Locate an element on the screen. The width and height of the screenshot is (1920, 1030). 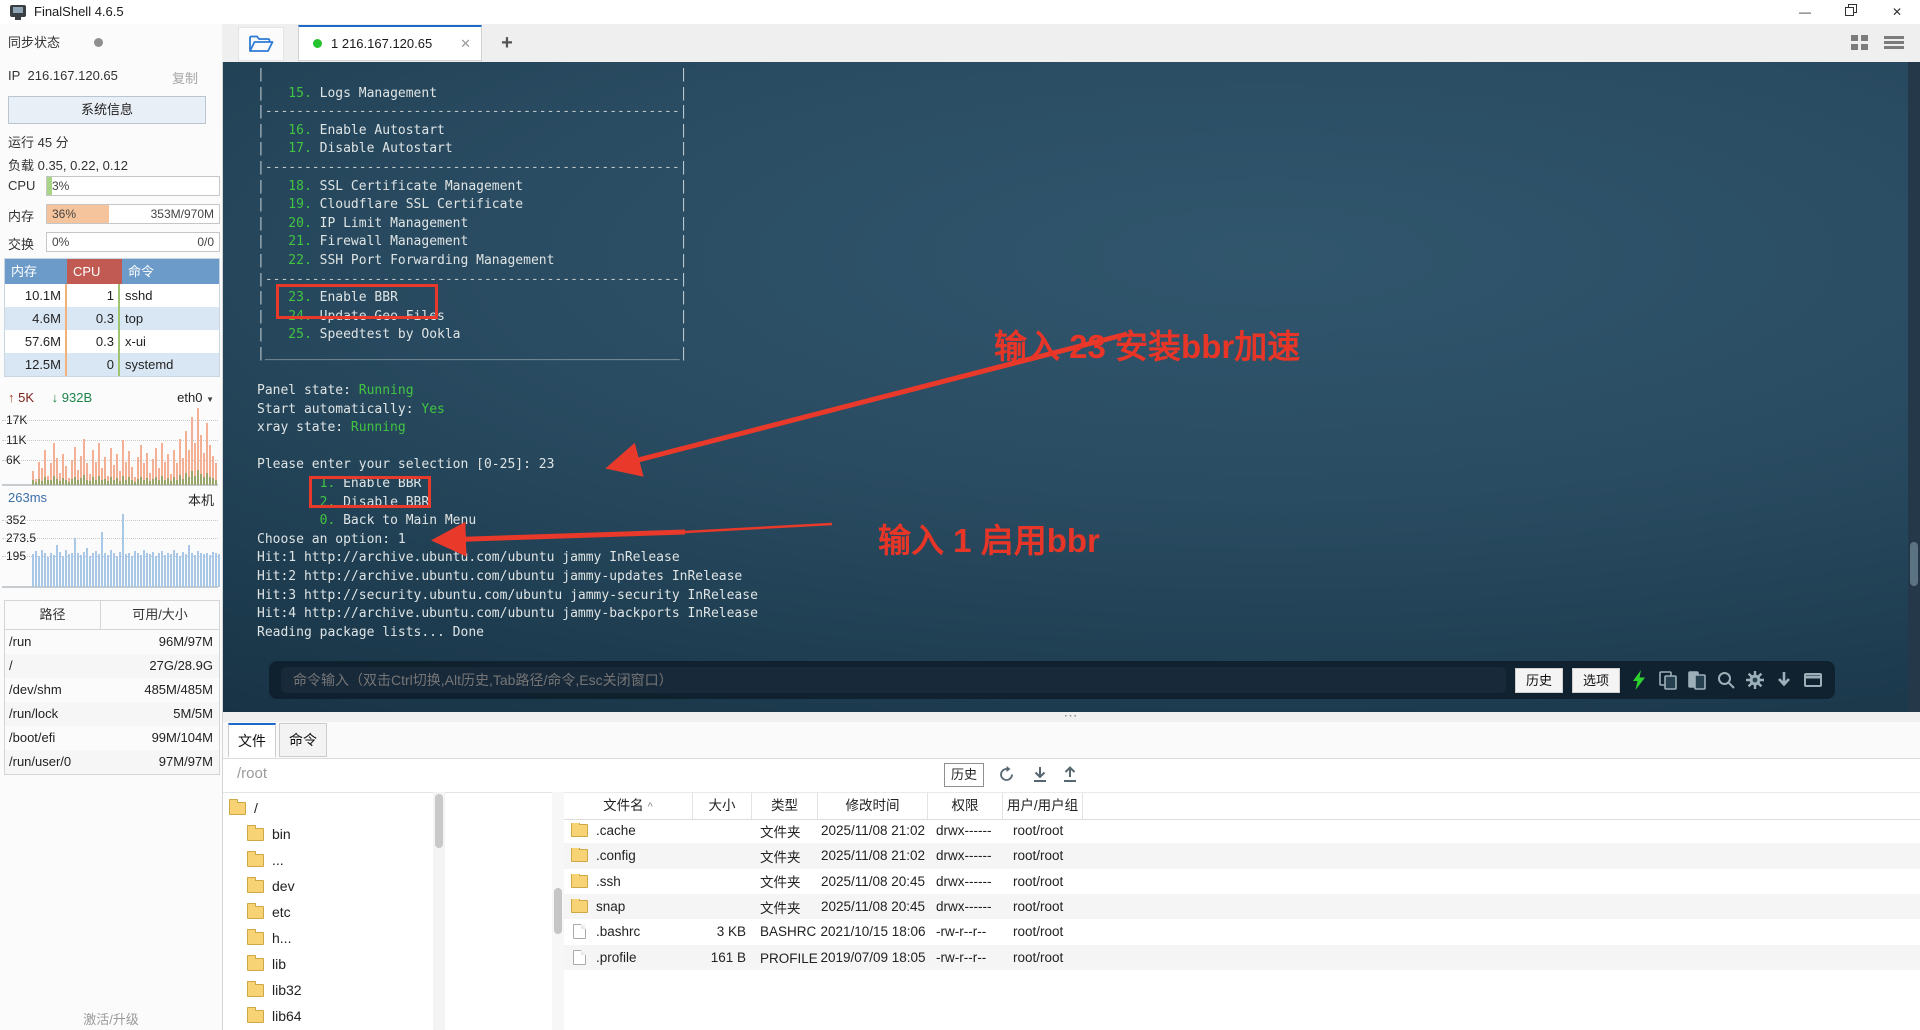
history-button: 历史 is located at coordinates (1539, 680).